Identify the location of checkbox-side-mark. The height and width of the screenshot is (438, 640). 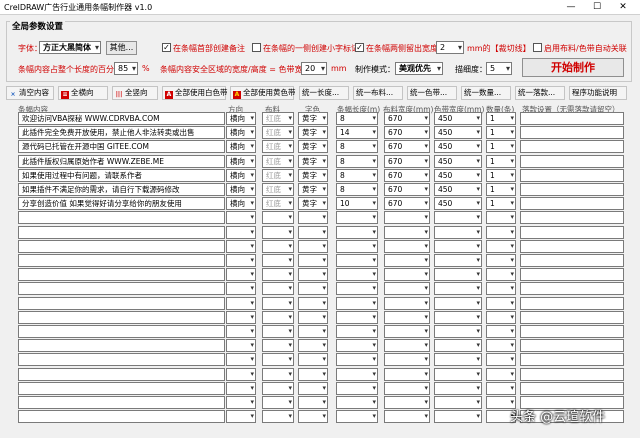
(256, 47).